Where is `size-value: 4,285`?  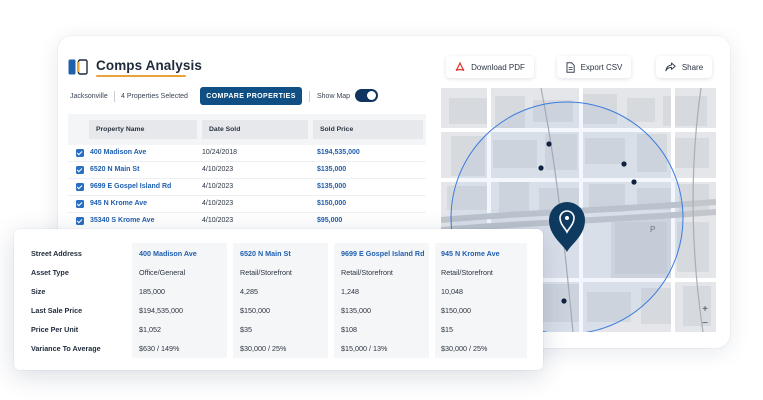 size-value: 4,285 is located at coordinates (249, 291).